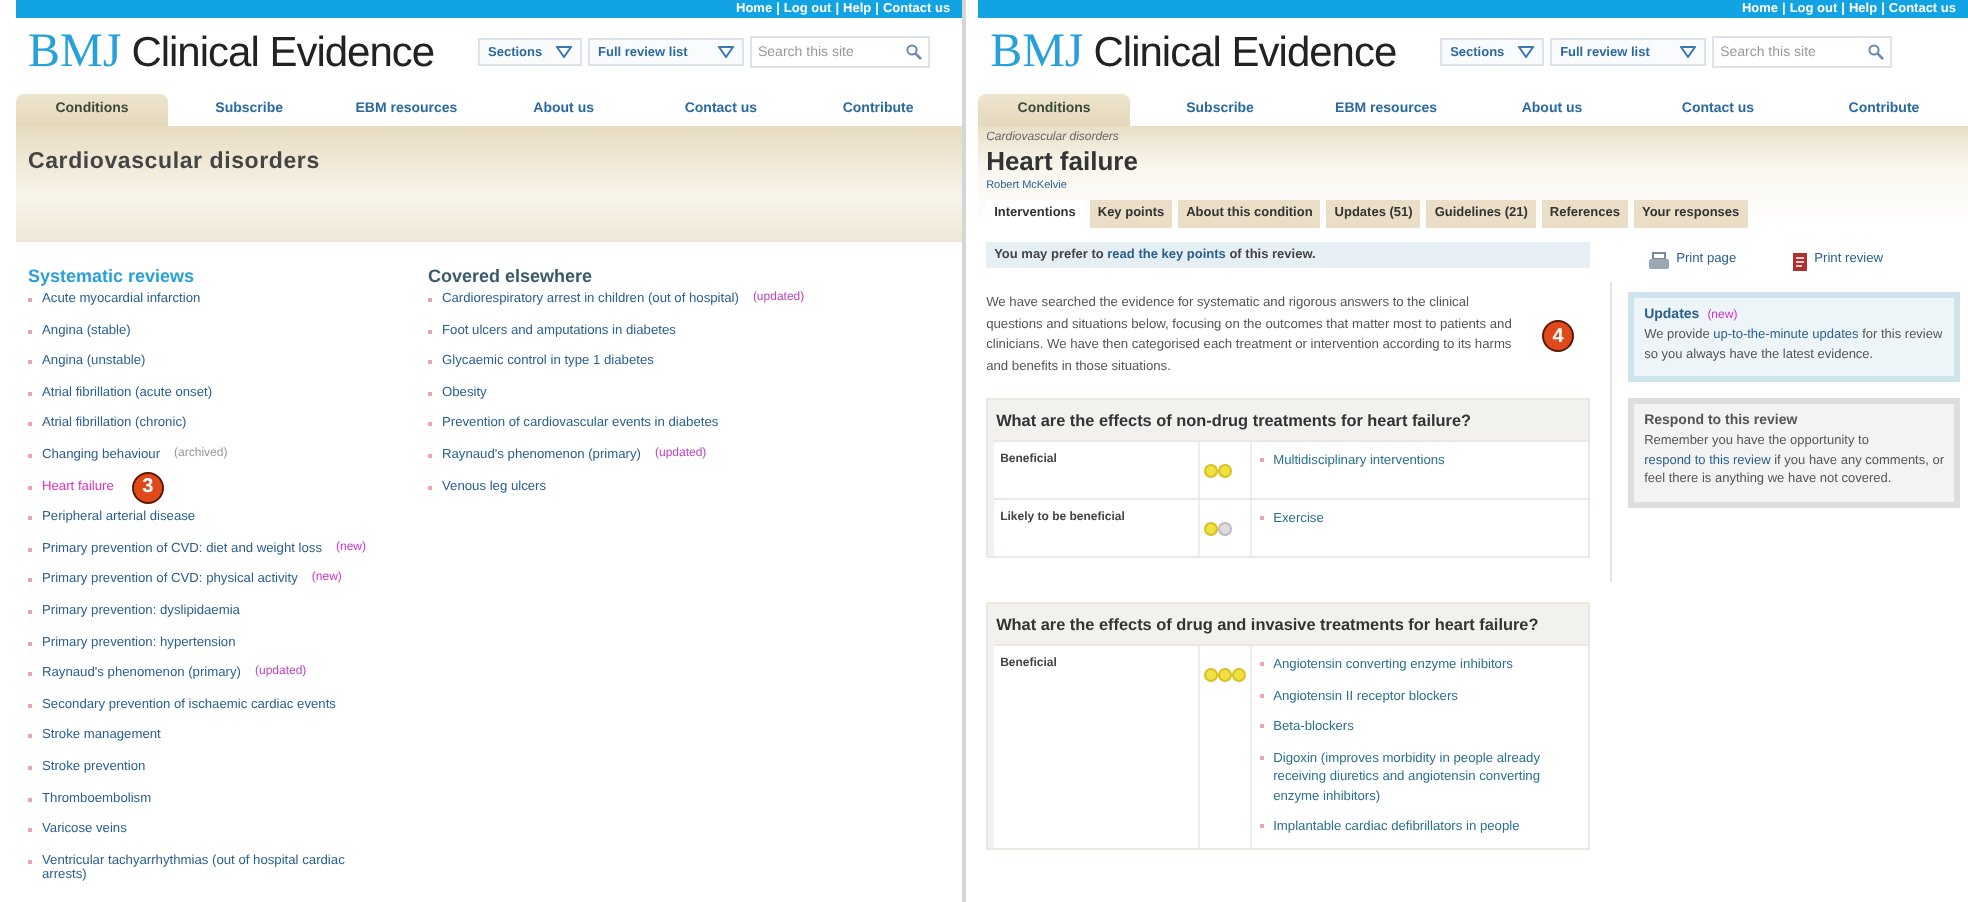 The image size is (1968, 902). What do you see at coordinates (1267, 626) in the screenshot?
I see `question-heading: What are the effects of drug and invasive treatments for heart failure?` at bounding box center [1267, 626].